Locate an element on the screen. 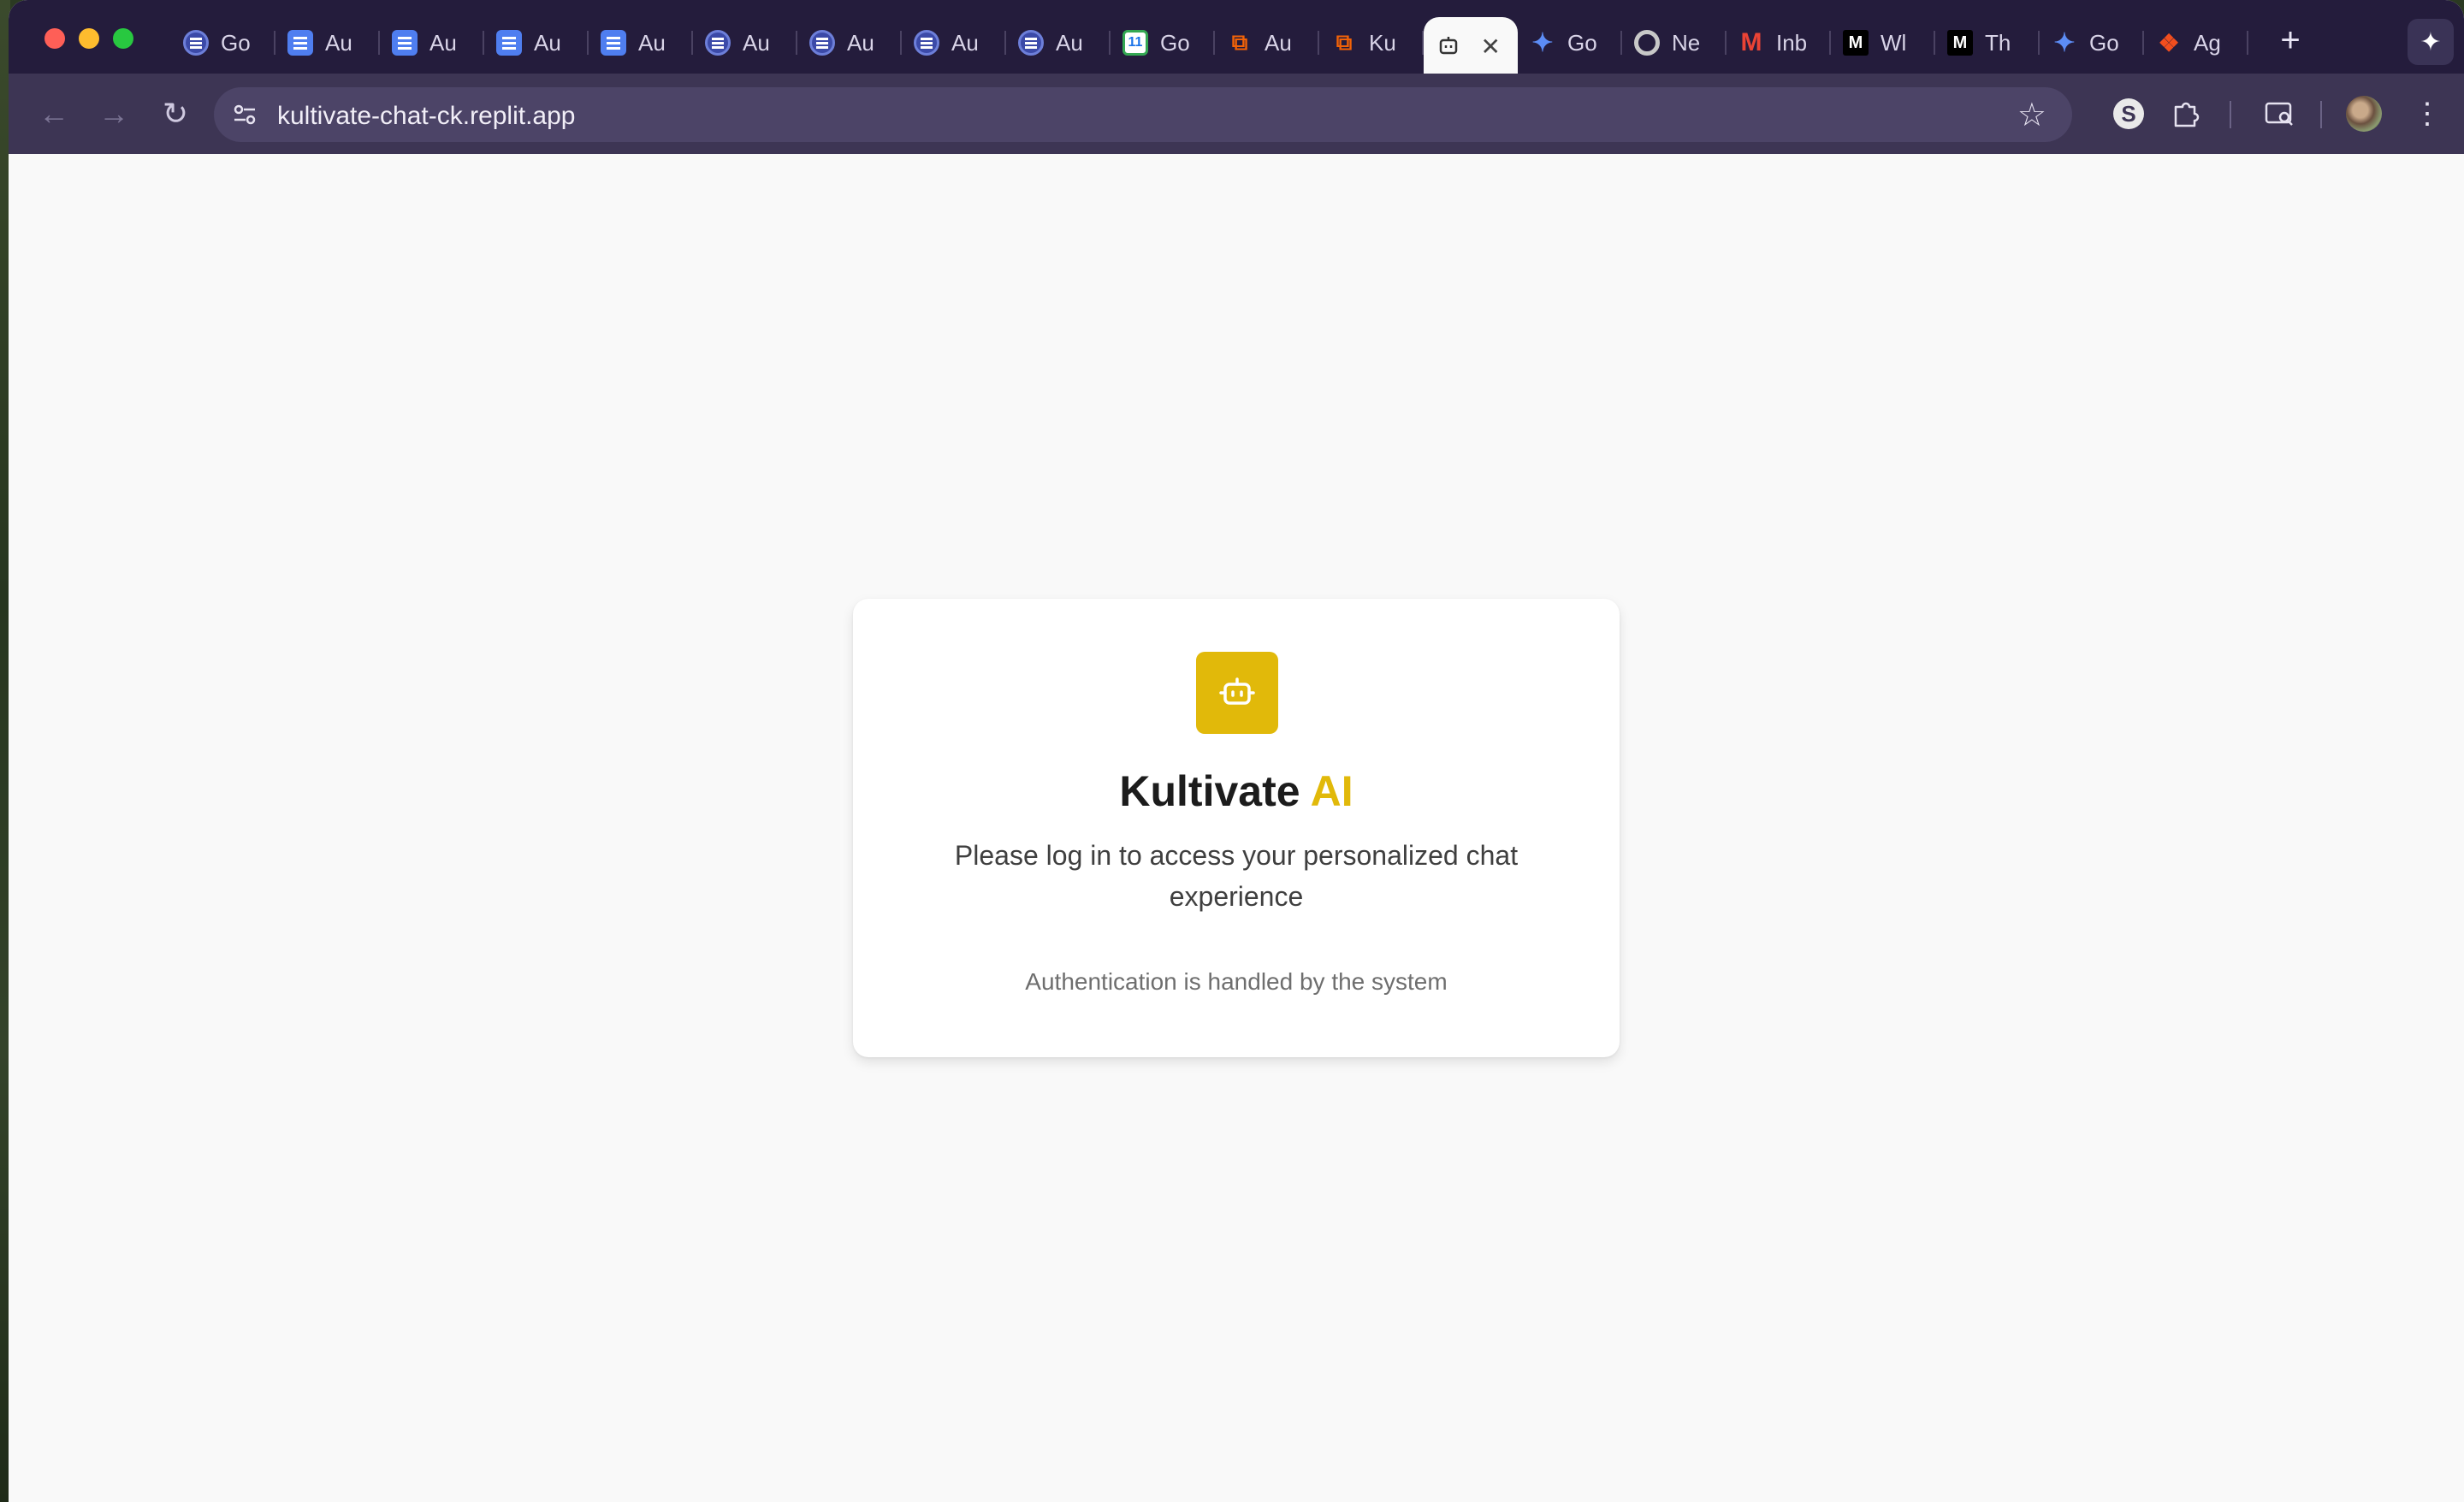 The width and height of the screenshot is (2464, 1502). browser-tab: 11 Go is located at coordinates (1163, 42).